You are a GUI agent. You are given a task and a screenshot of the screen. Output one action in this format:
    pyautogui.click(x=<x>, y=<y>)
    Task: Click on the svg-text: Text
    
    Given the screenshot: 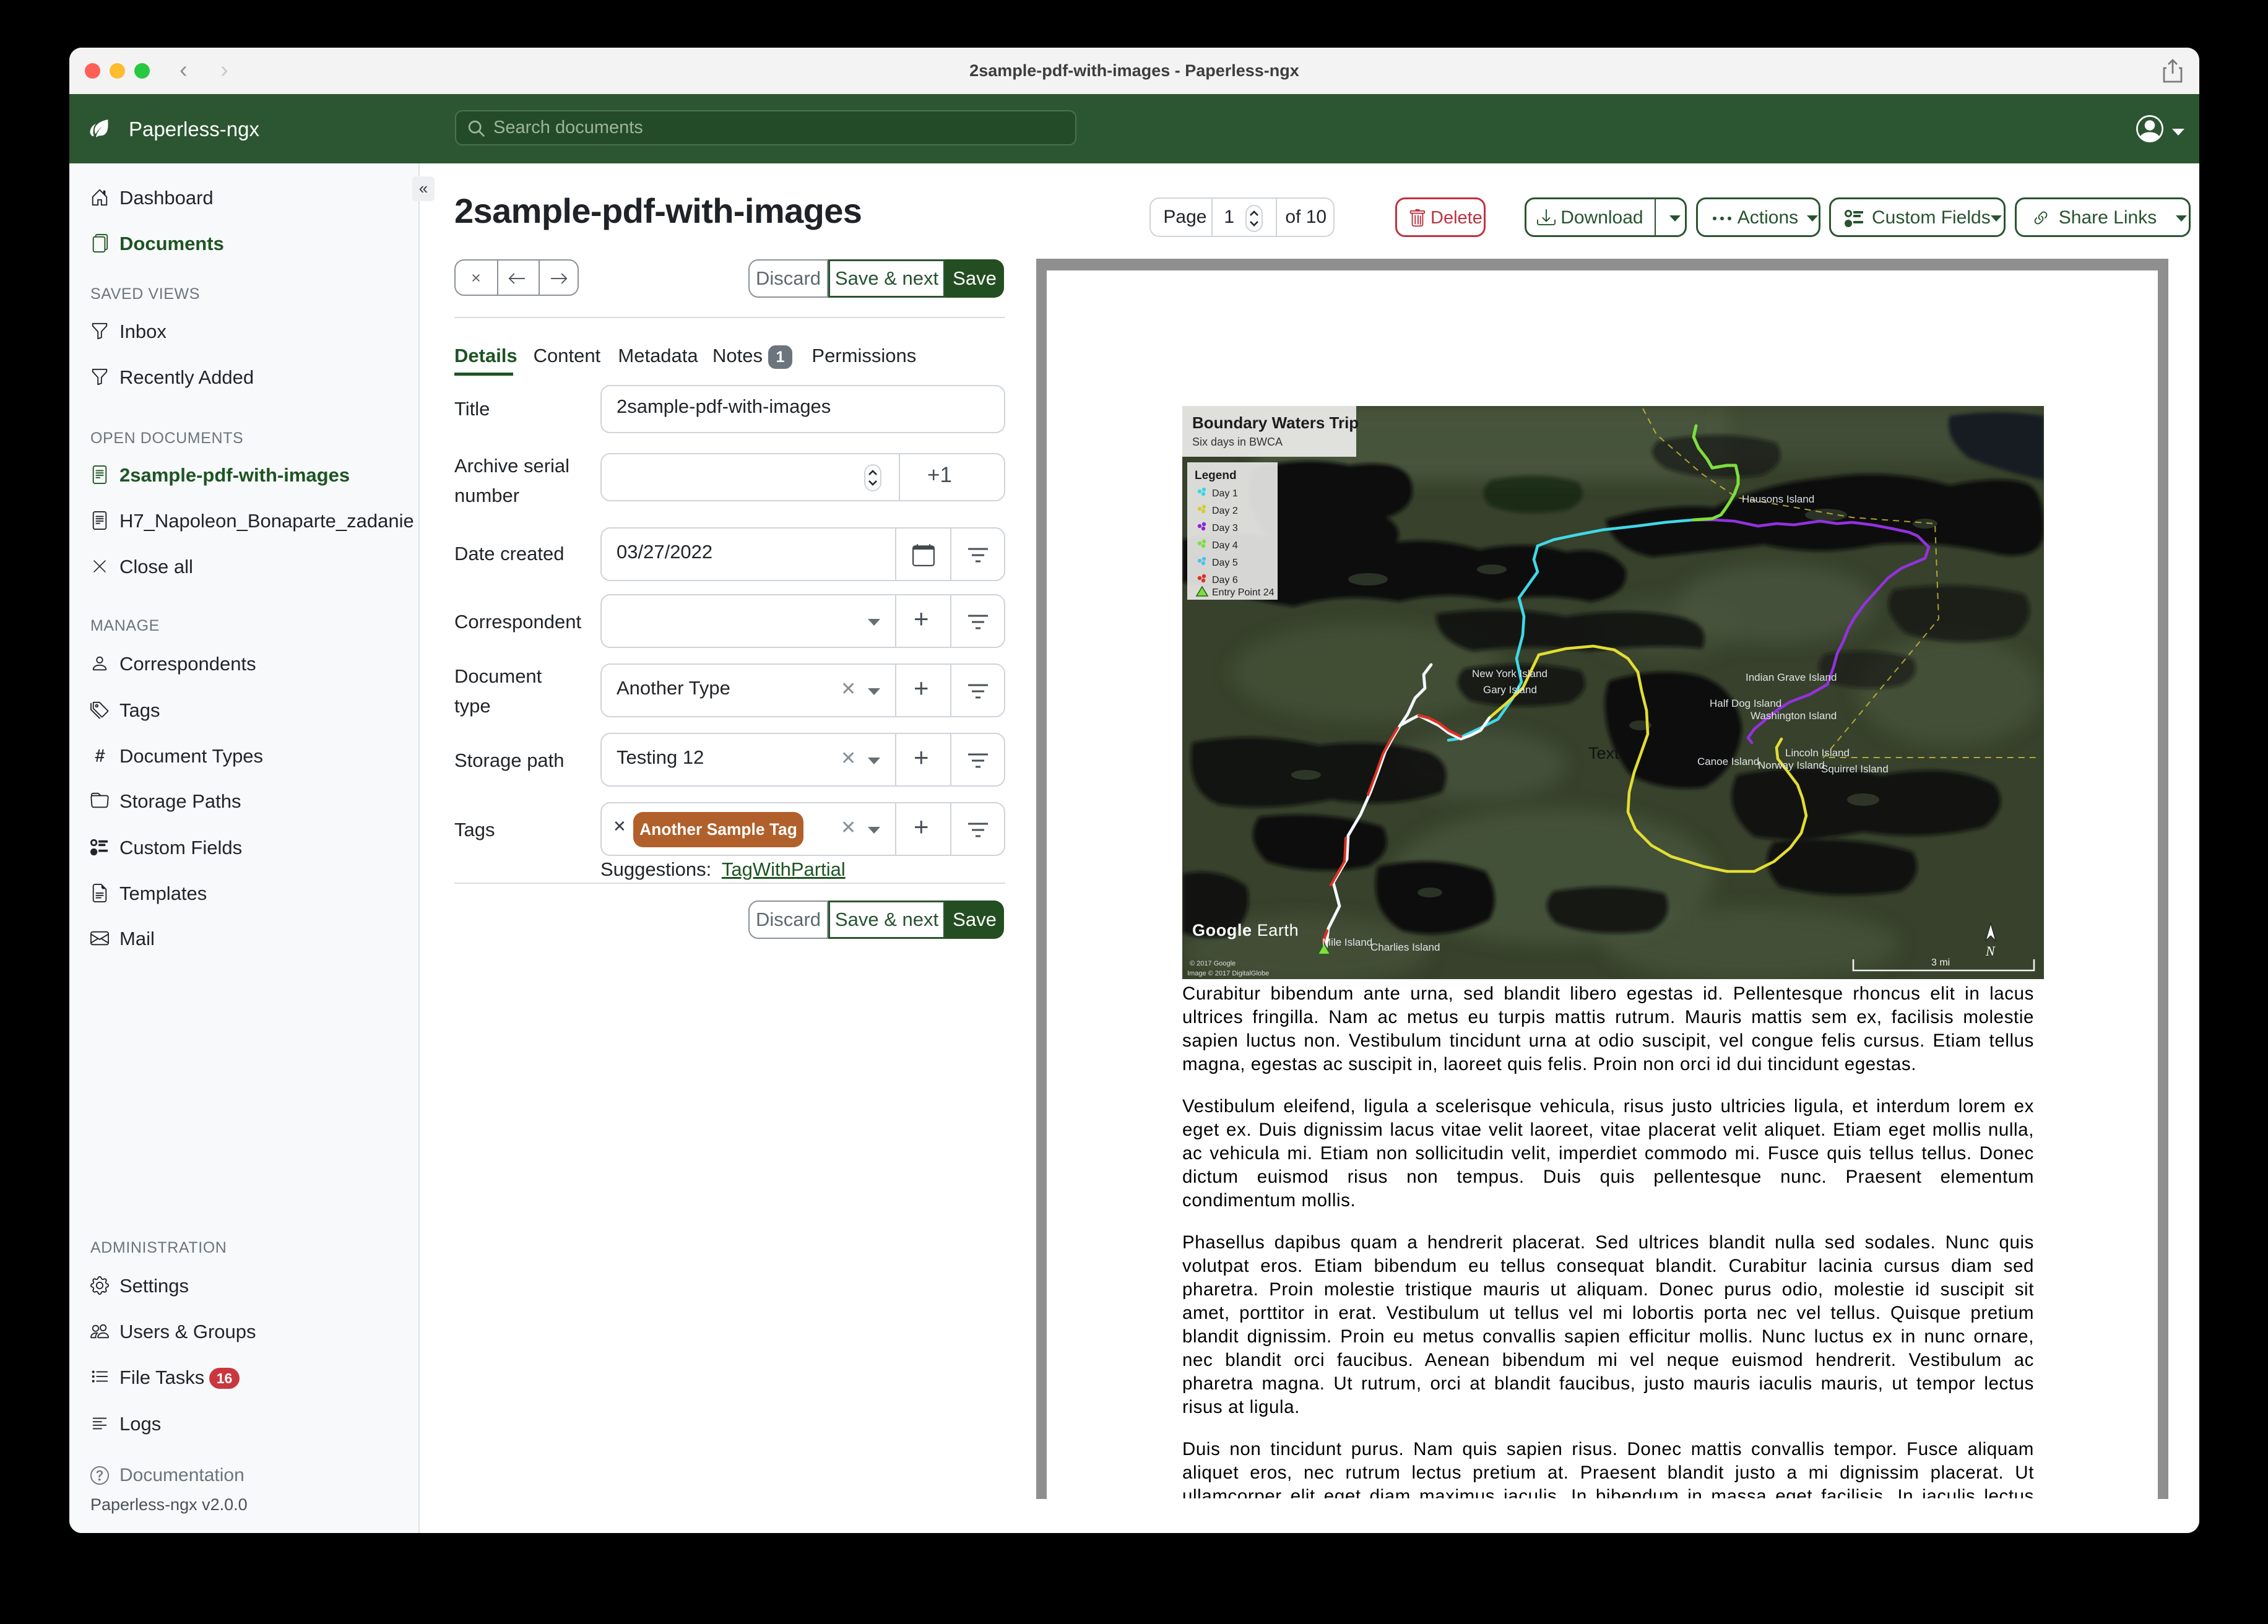 What is the action you would take?
    pyautogui.click(x=1603, y=753)
    